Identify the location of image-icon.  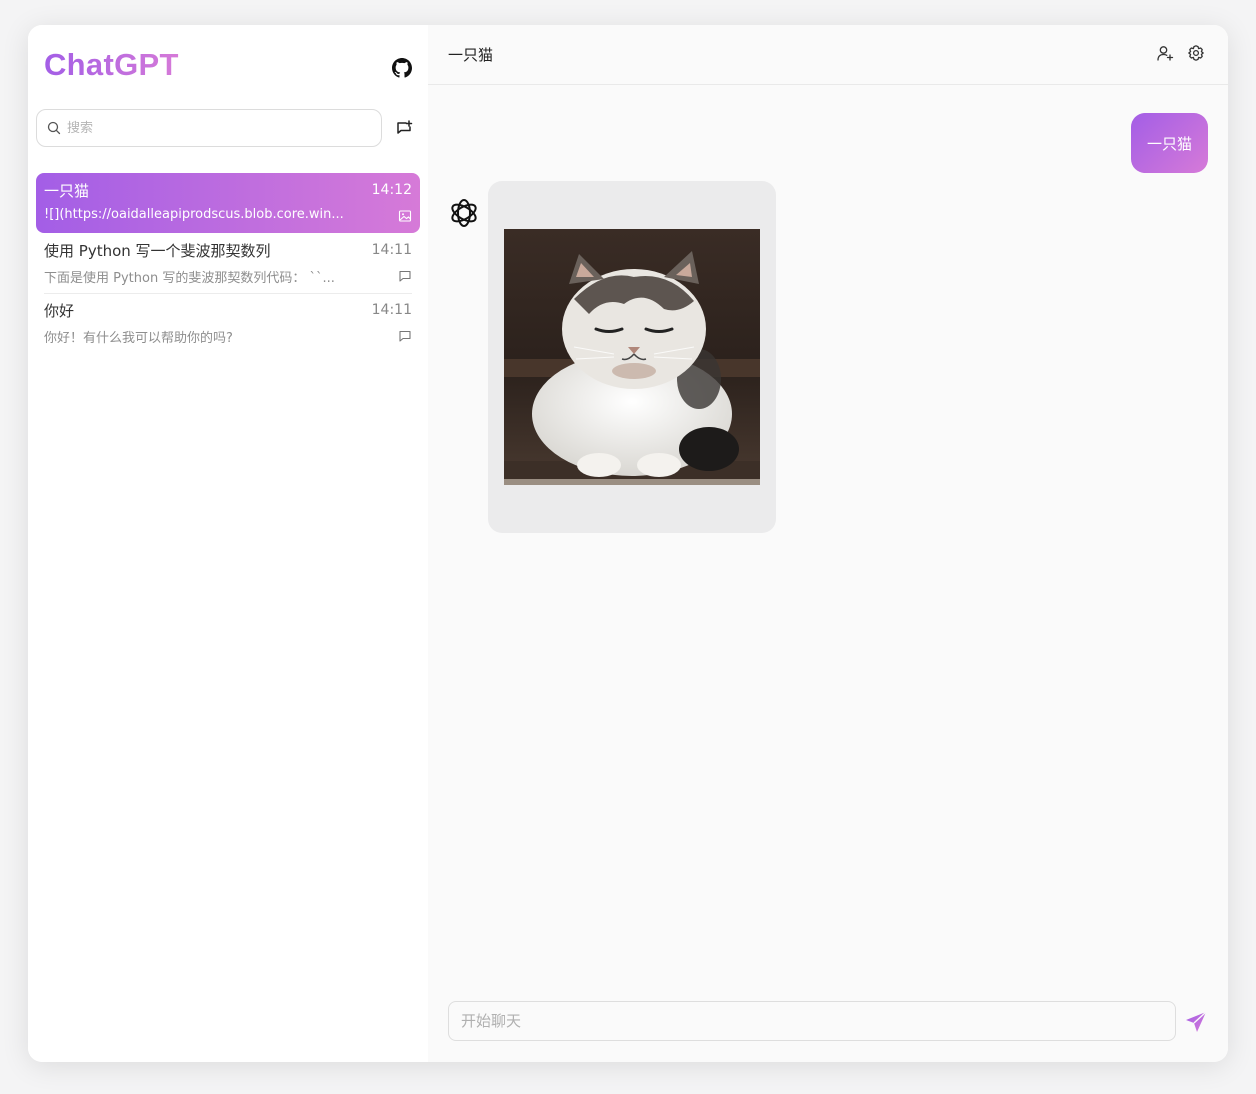
(405, 216).